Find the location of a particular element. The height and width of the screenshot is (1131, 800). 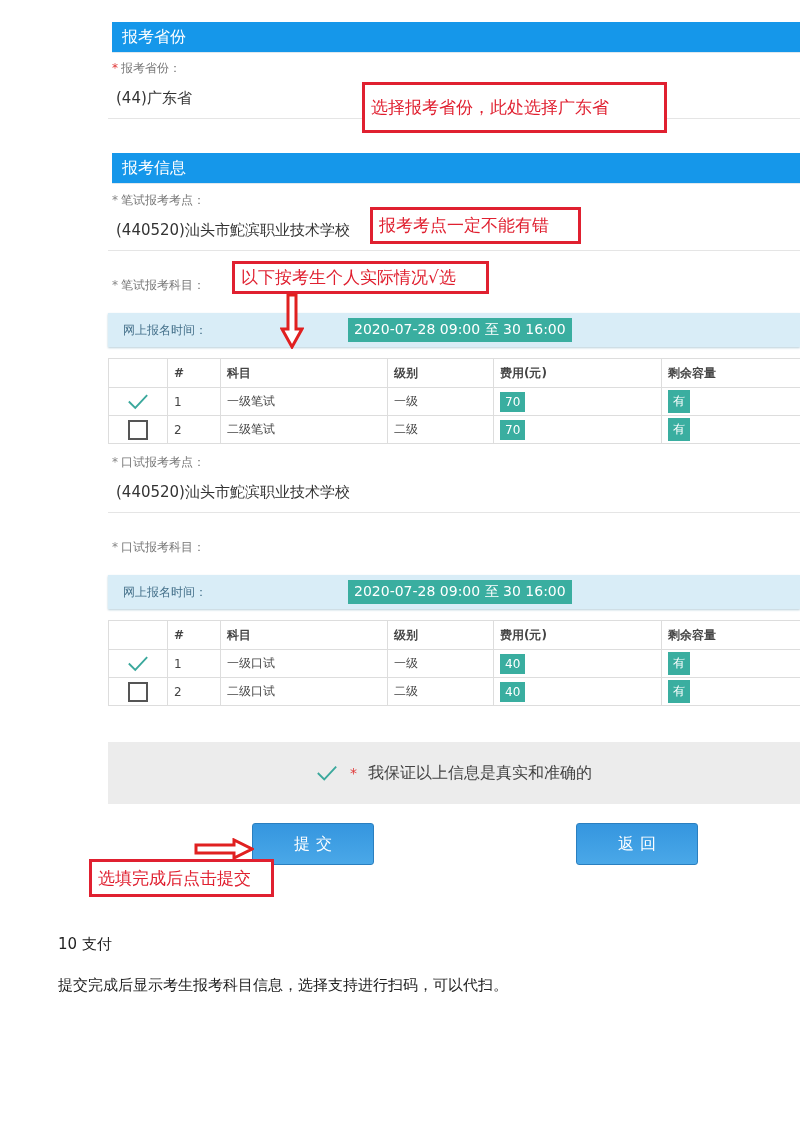

field-label: 笔试报考考点： is located at coordinates (163, 200).